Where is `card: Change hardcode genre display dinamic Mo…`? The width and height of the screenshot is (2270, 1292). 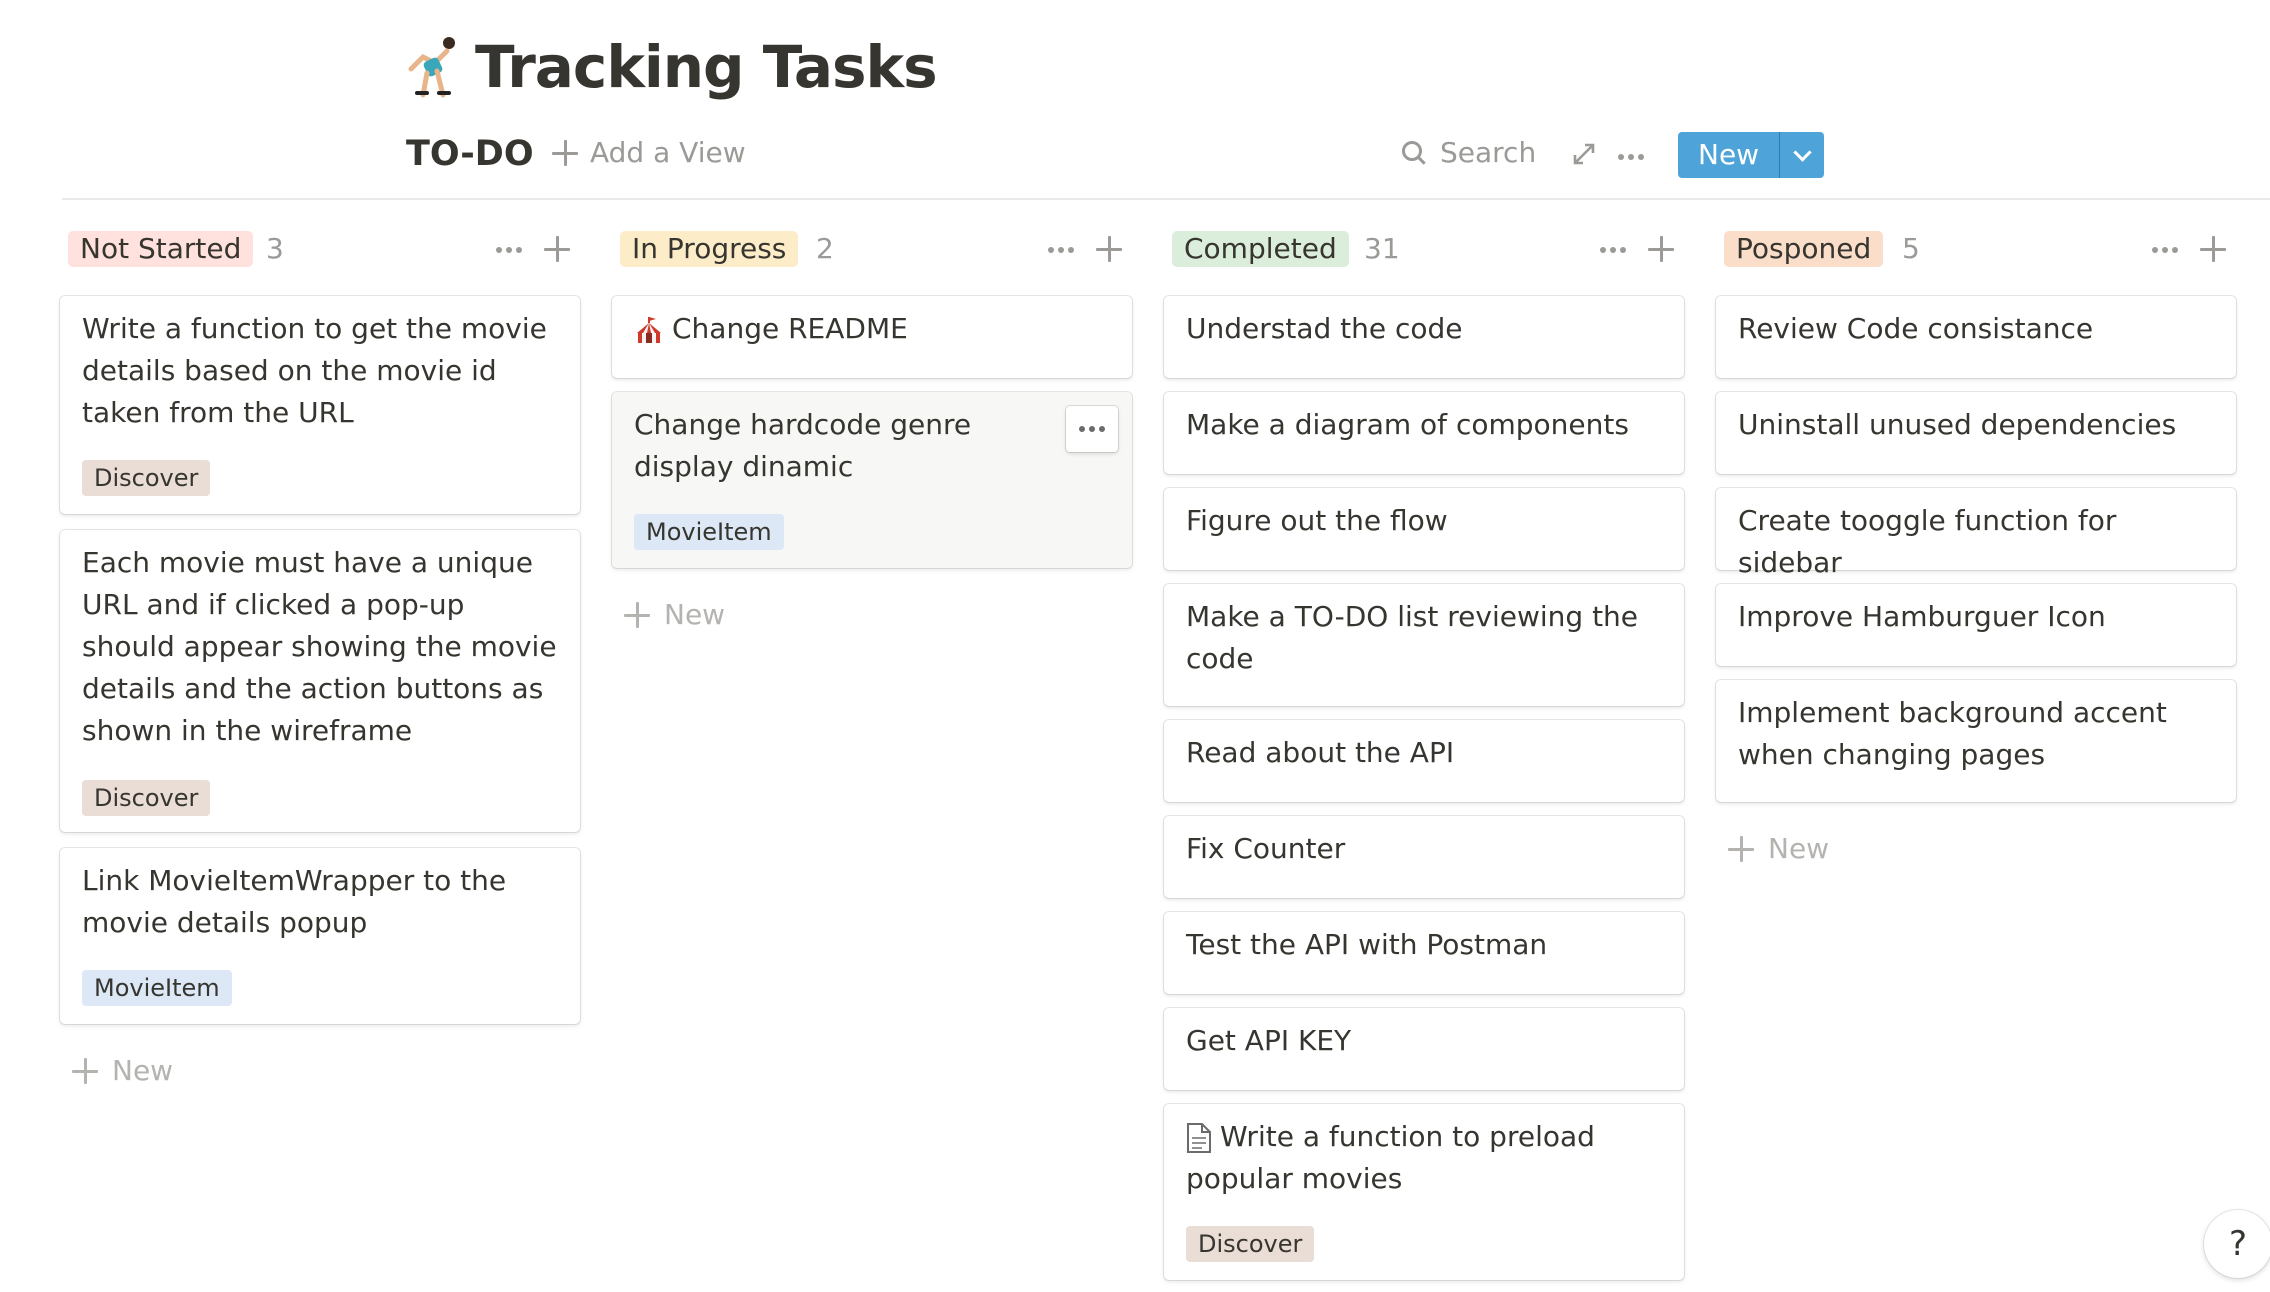 card: Change hardcode genre display dinamic Mo… is located at coordinates (872, 480).